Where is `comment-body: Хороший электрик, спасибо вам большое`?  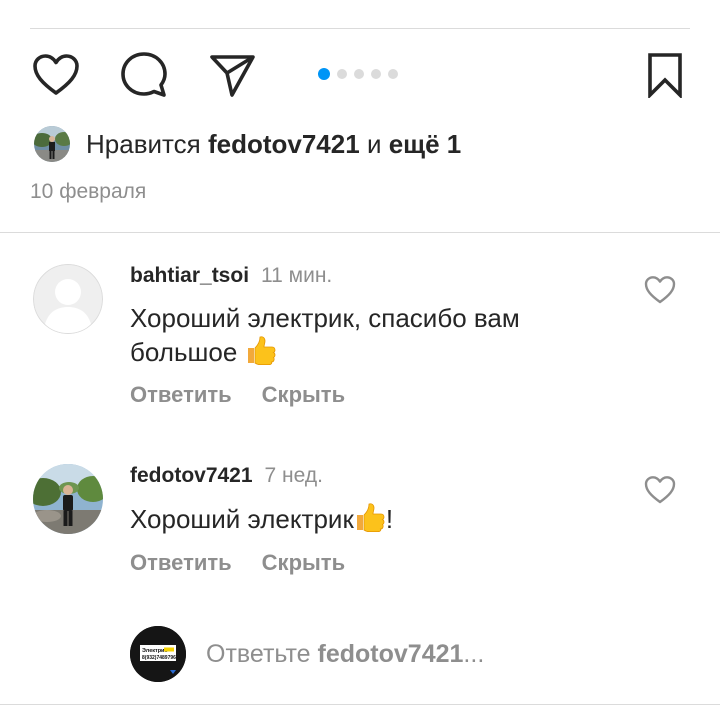
comment-body: Хороший электрик, спасибо вам большое is located at coordinates (325, 335).